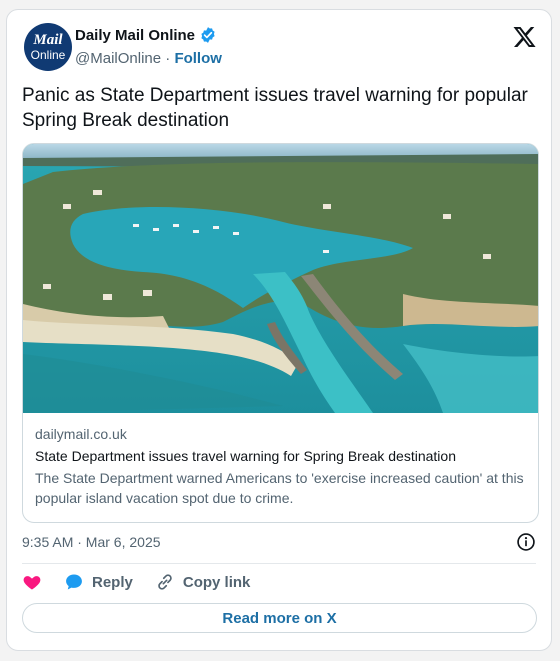 This screenshot has width=560, height=661. I want to click on info-icon, so click(526, 542).